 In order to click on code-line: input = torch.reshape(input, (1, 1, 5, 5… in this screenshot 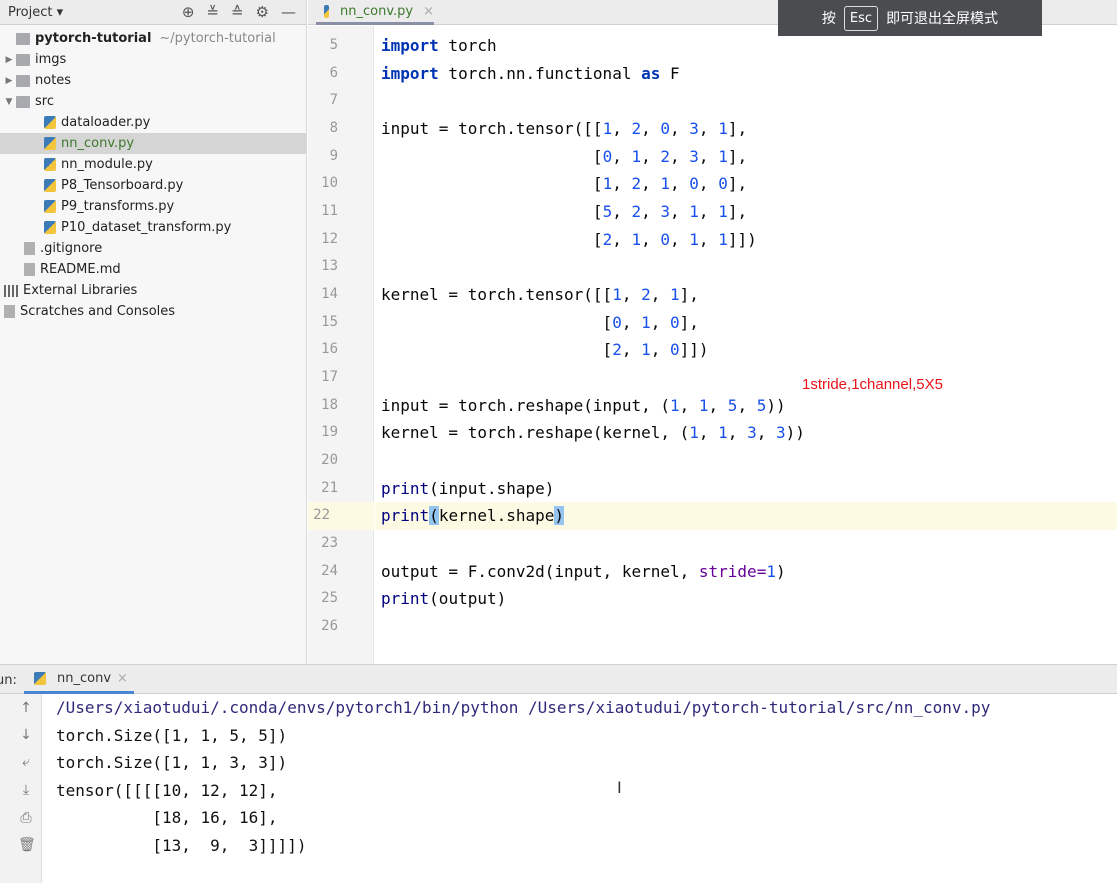, I will do `click(746, 406)`.